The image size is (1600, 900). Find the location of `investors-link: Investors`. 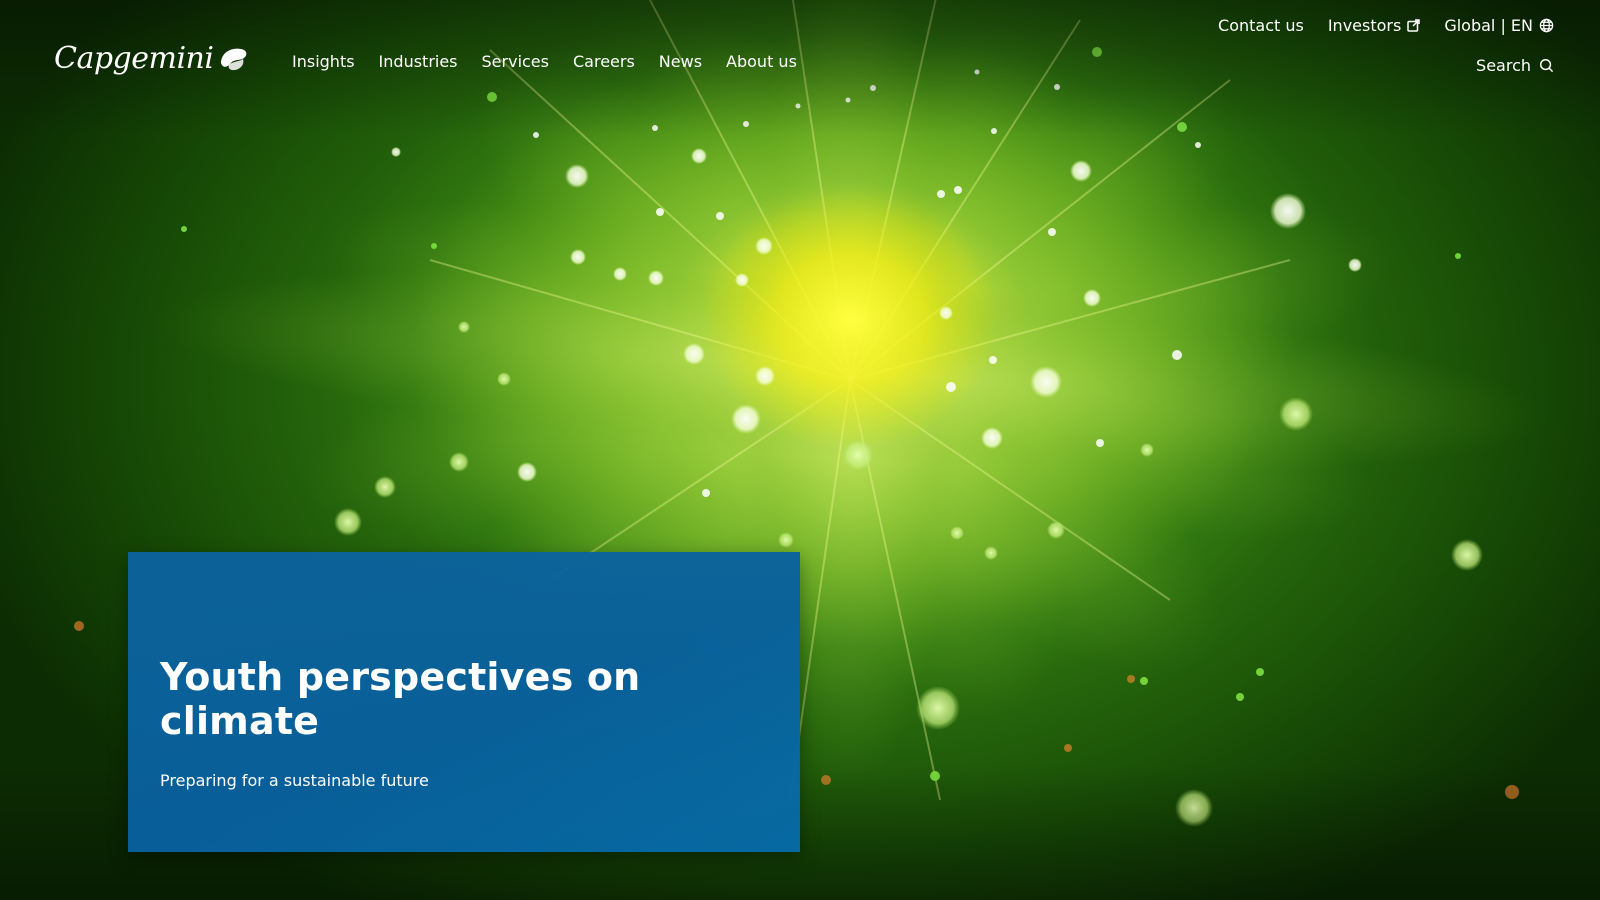

investors-link: Investors is located at coordinates (1374, 25).